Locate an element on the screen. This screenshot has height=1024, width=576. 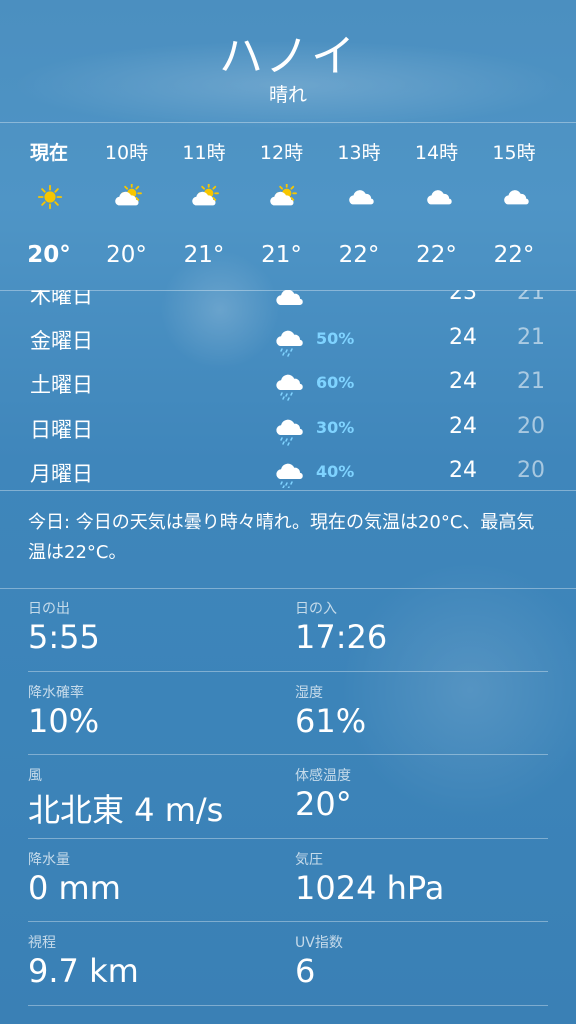
detail-item: 体感温度 20° is located at coordinates (425, 797).